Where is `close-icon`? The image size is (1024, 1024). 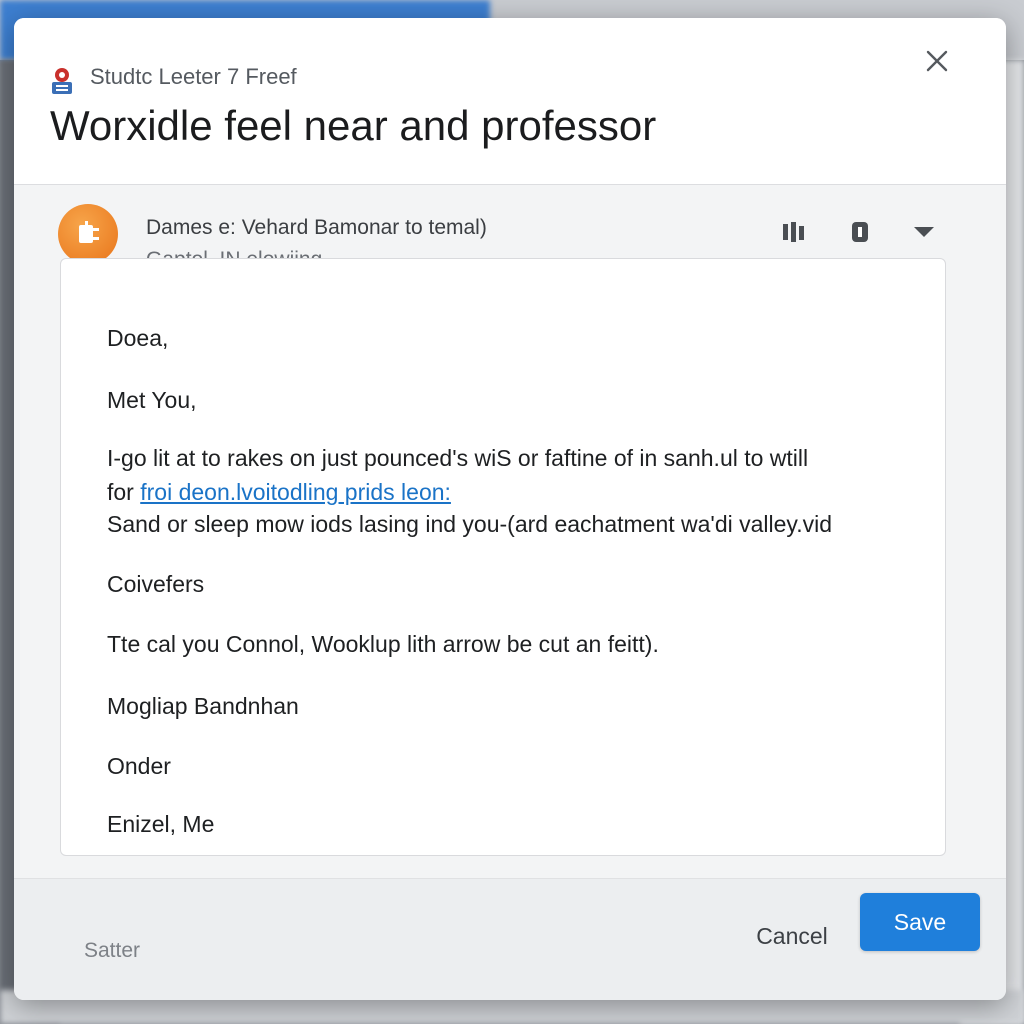
close-icon is located at coordinates (937, 63).